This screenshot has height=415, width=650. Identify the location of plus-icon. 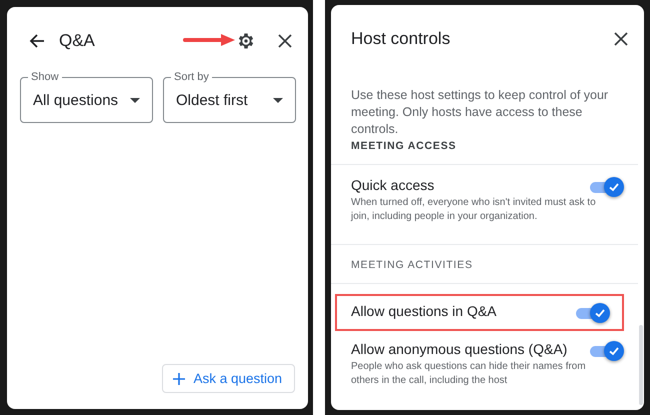
(179, 378).